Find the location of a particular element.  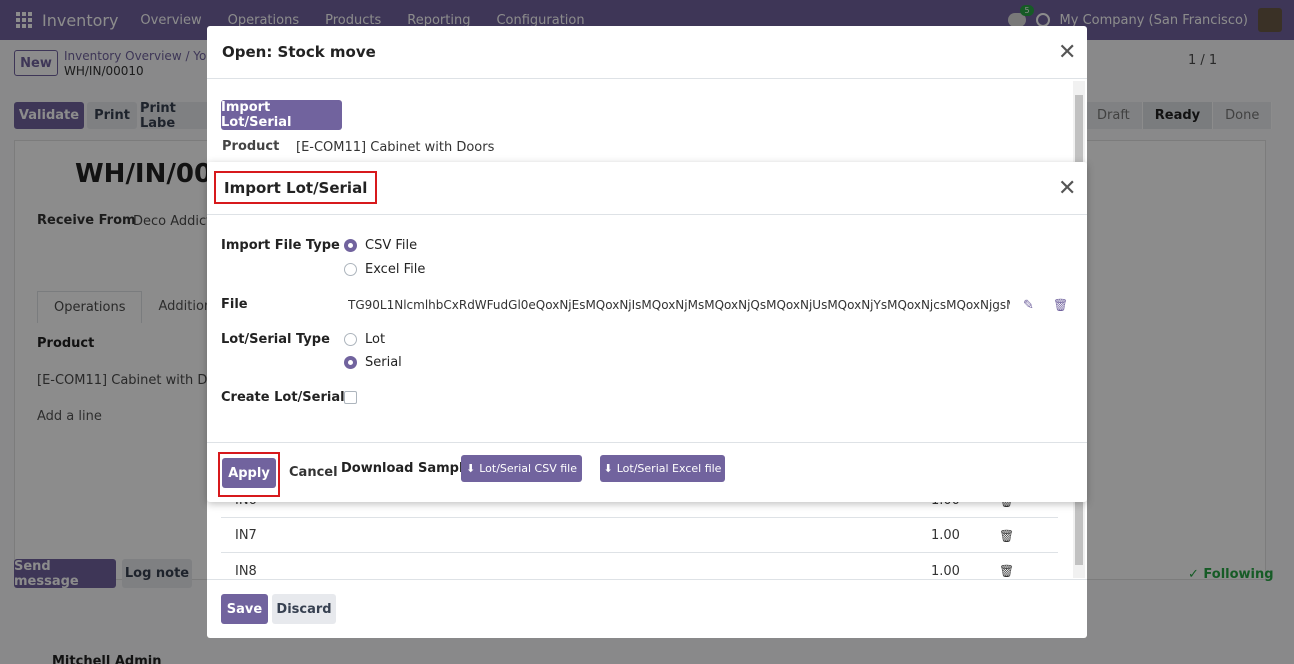

radio-serial: Serial is located at coordinates (373, 362).